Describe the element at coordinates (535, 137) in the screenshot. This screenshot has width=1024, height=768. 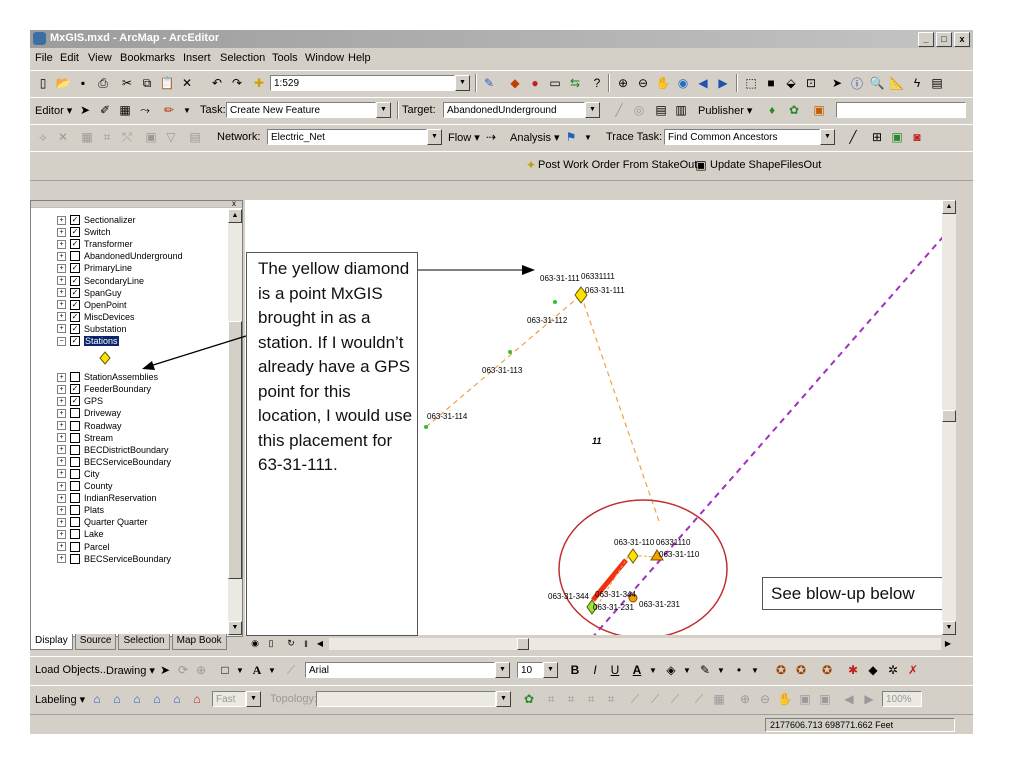
I see `analysis-menu: Analysis ▾` at that location.